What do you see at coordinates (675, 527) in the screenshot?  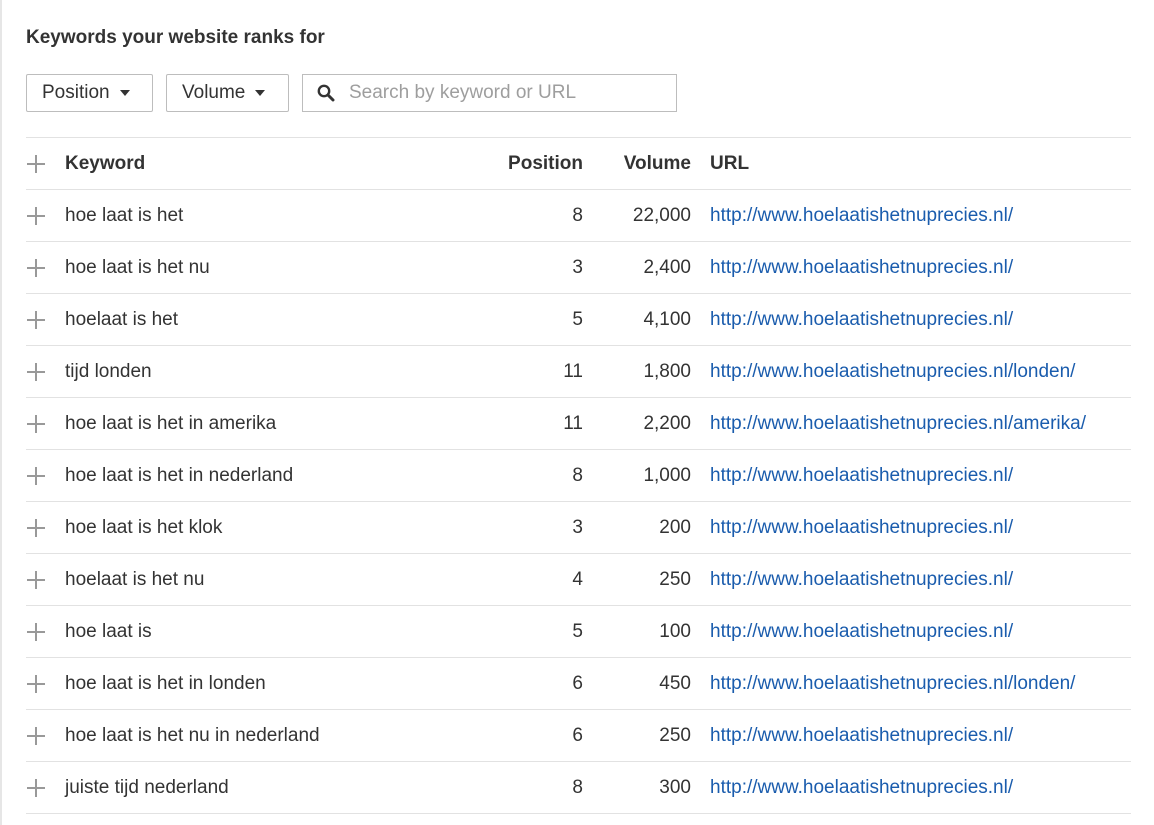 I see `volume-cell: 200` at bounding box center [675, 527].